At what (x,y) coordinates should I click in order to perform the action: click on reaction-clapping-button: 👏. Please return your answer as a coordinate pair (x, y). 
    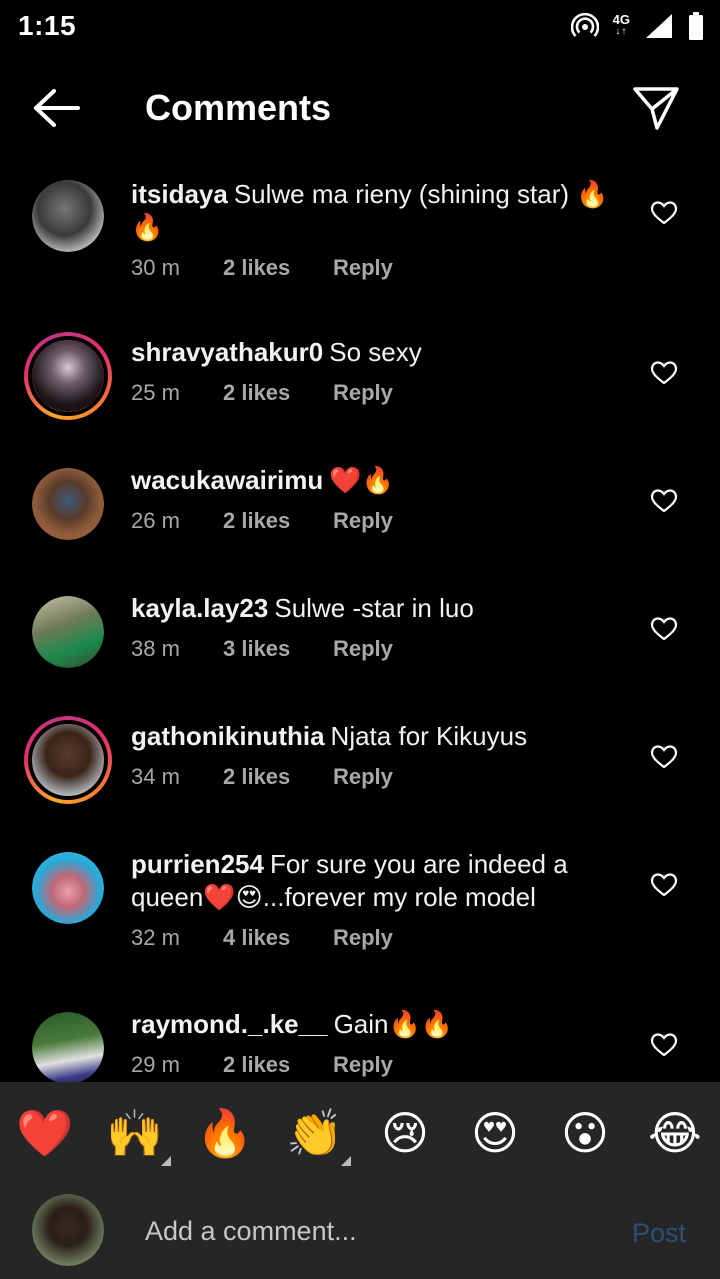
    Looking at the image, I should click on (315, 1133).